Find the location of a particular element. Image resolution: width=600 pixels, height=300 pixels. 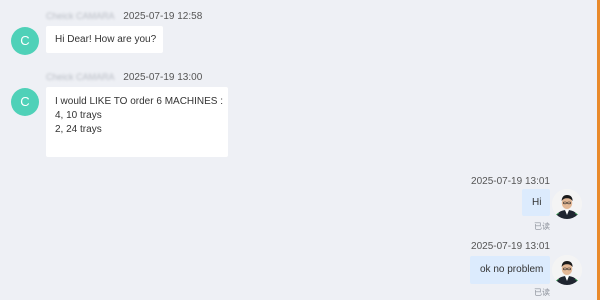

message-text: ok no problem is located at coordinates (512, 269).